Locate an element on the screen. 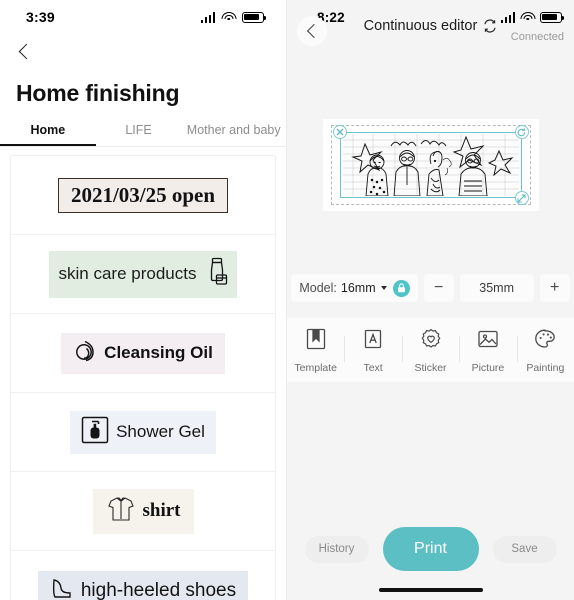 The image size is (574, 600). wifi-icon is located at coordinates (228, 17).